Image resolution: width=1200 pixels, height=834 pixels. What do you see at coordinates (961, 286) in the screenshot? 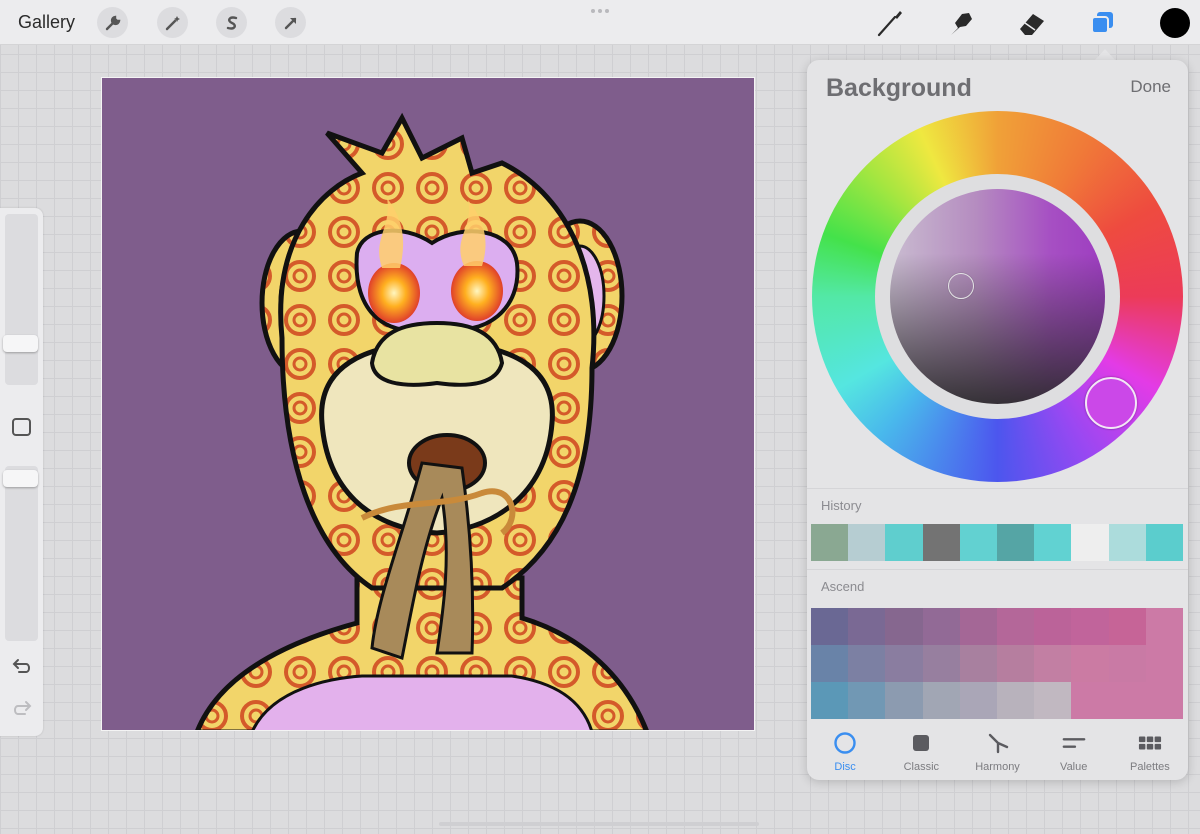
I see `disc-picker-handle` at bounding box center [961, 286].